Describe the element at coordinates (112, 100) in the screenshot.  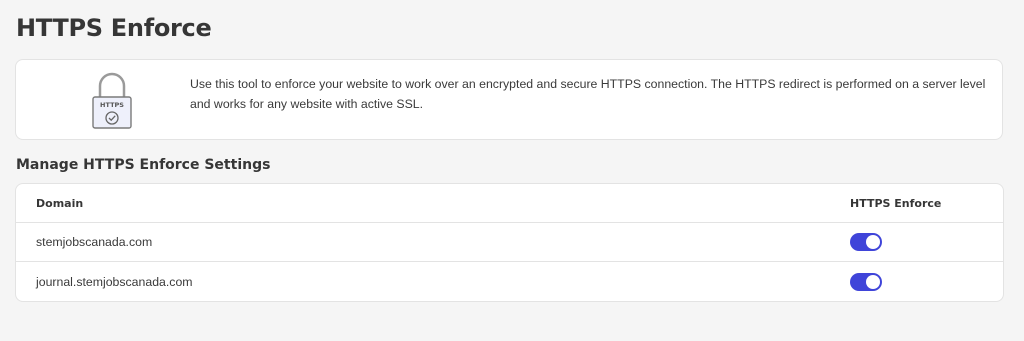
I see `https-lock-icon: HTTPS` at that location.